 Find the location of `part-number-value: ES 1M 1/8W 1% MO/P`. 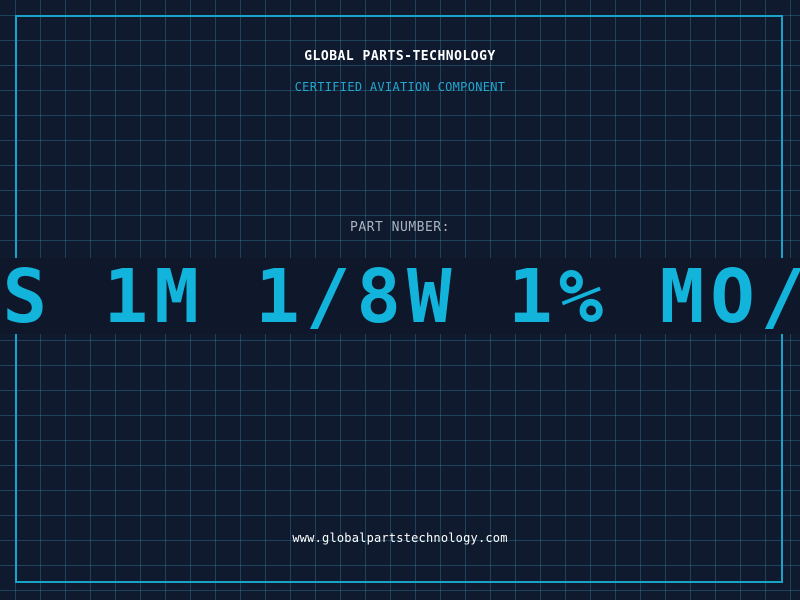

part-number-value: ES 1M 1/8W 1% MO/P is located at coordinates (400, 296).